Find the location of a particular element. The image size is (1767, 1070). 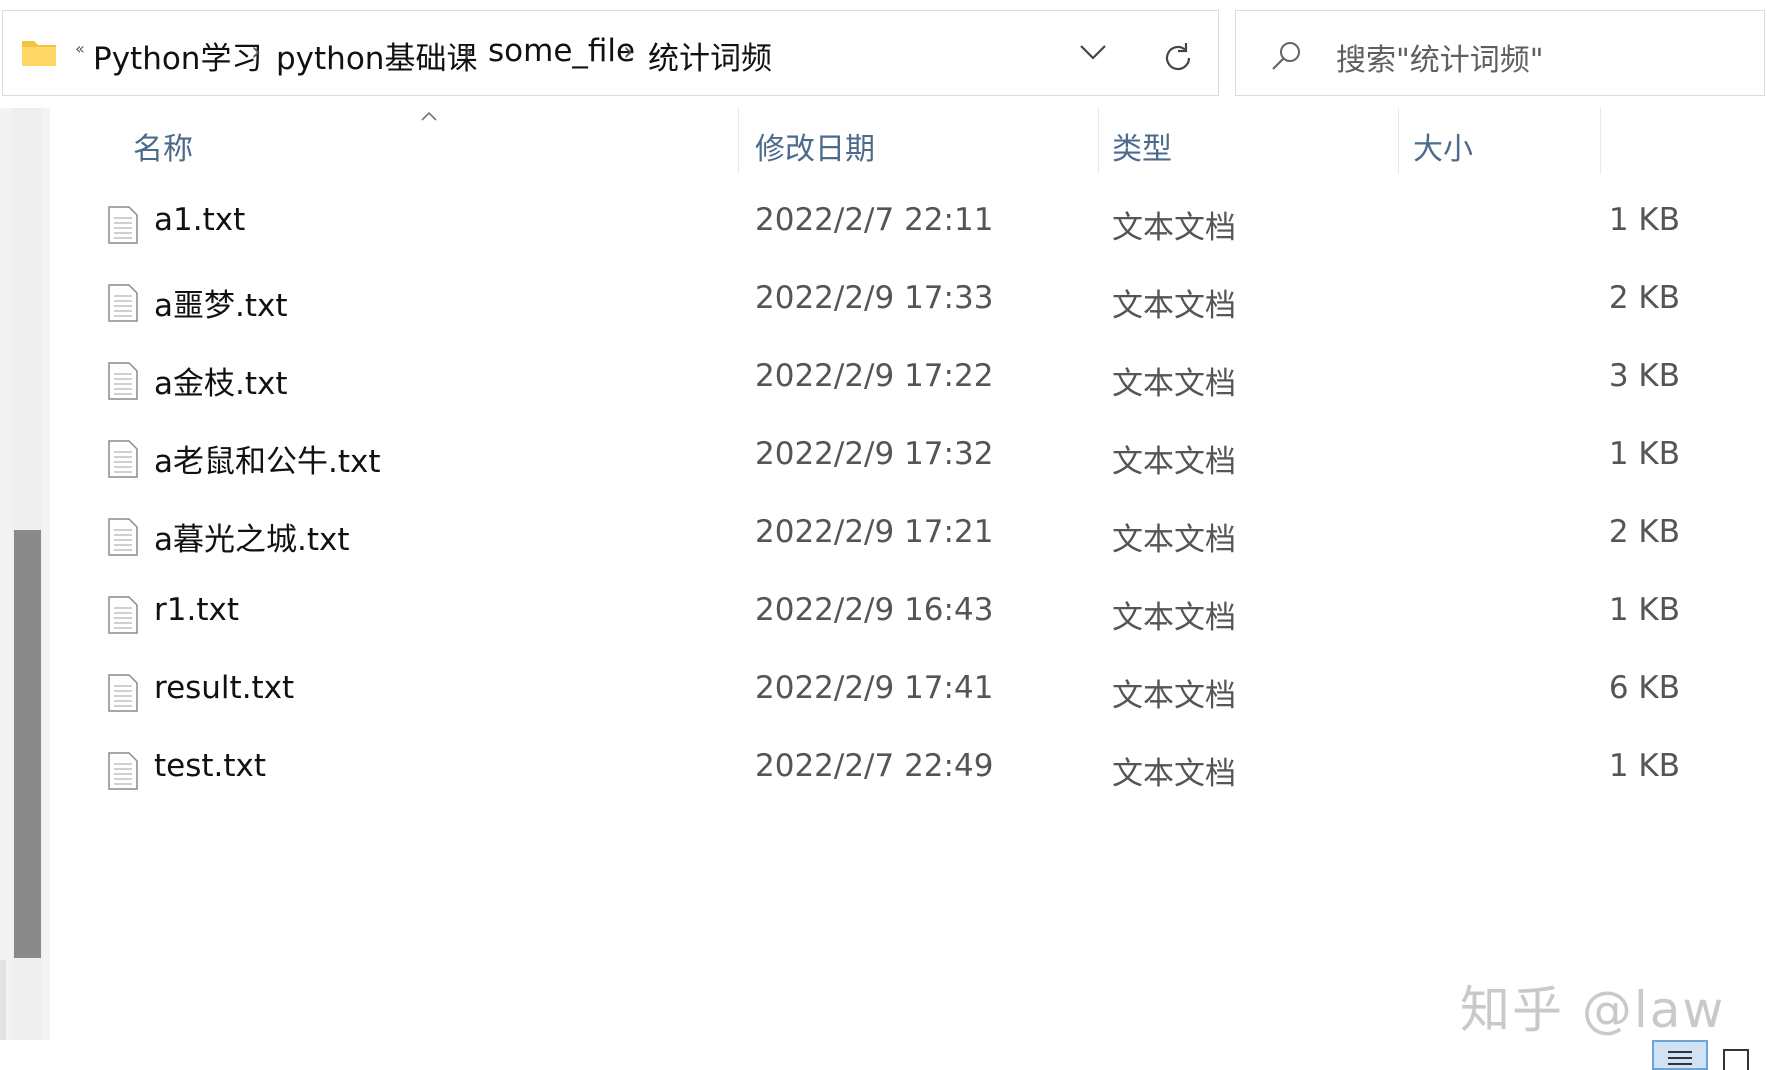

details-view-icon is located at coordinates (1680, 1058).